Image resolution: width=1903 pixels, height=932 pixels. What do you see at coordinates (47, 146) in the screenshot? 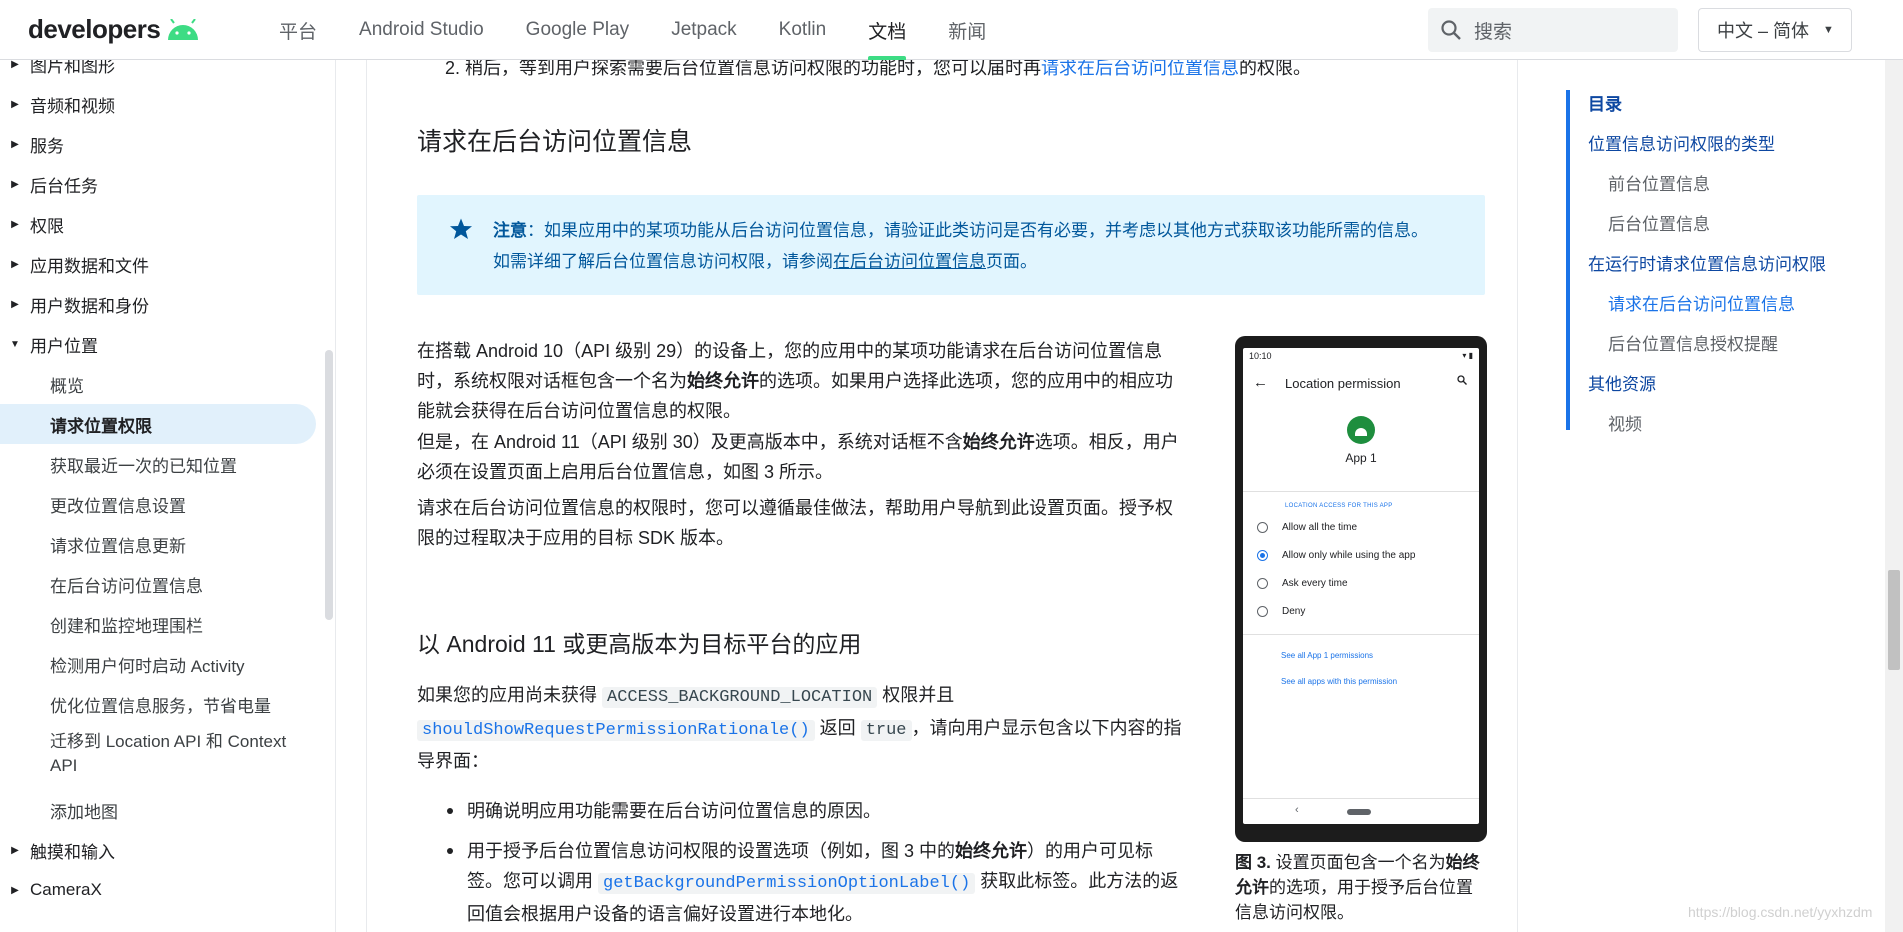
I see `sidebar-item-label: 服务` at bounding box center [47, 146].